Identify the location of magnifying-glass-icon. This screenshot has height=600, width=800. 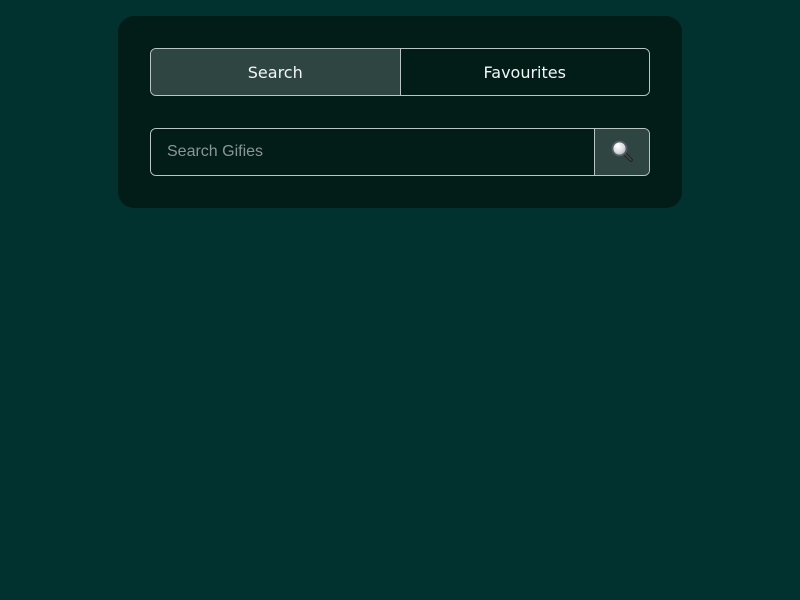
(622, 152).